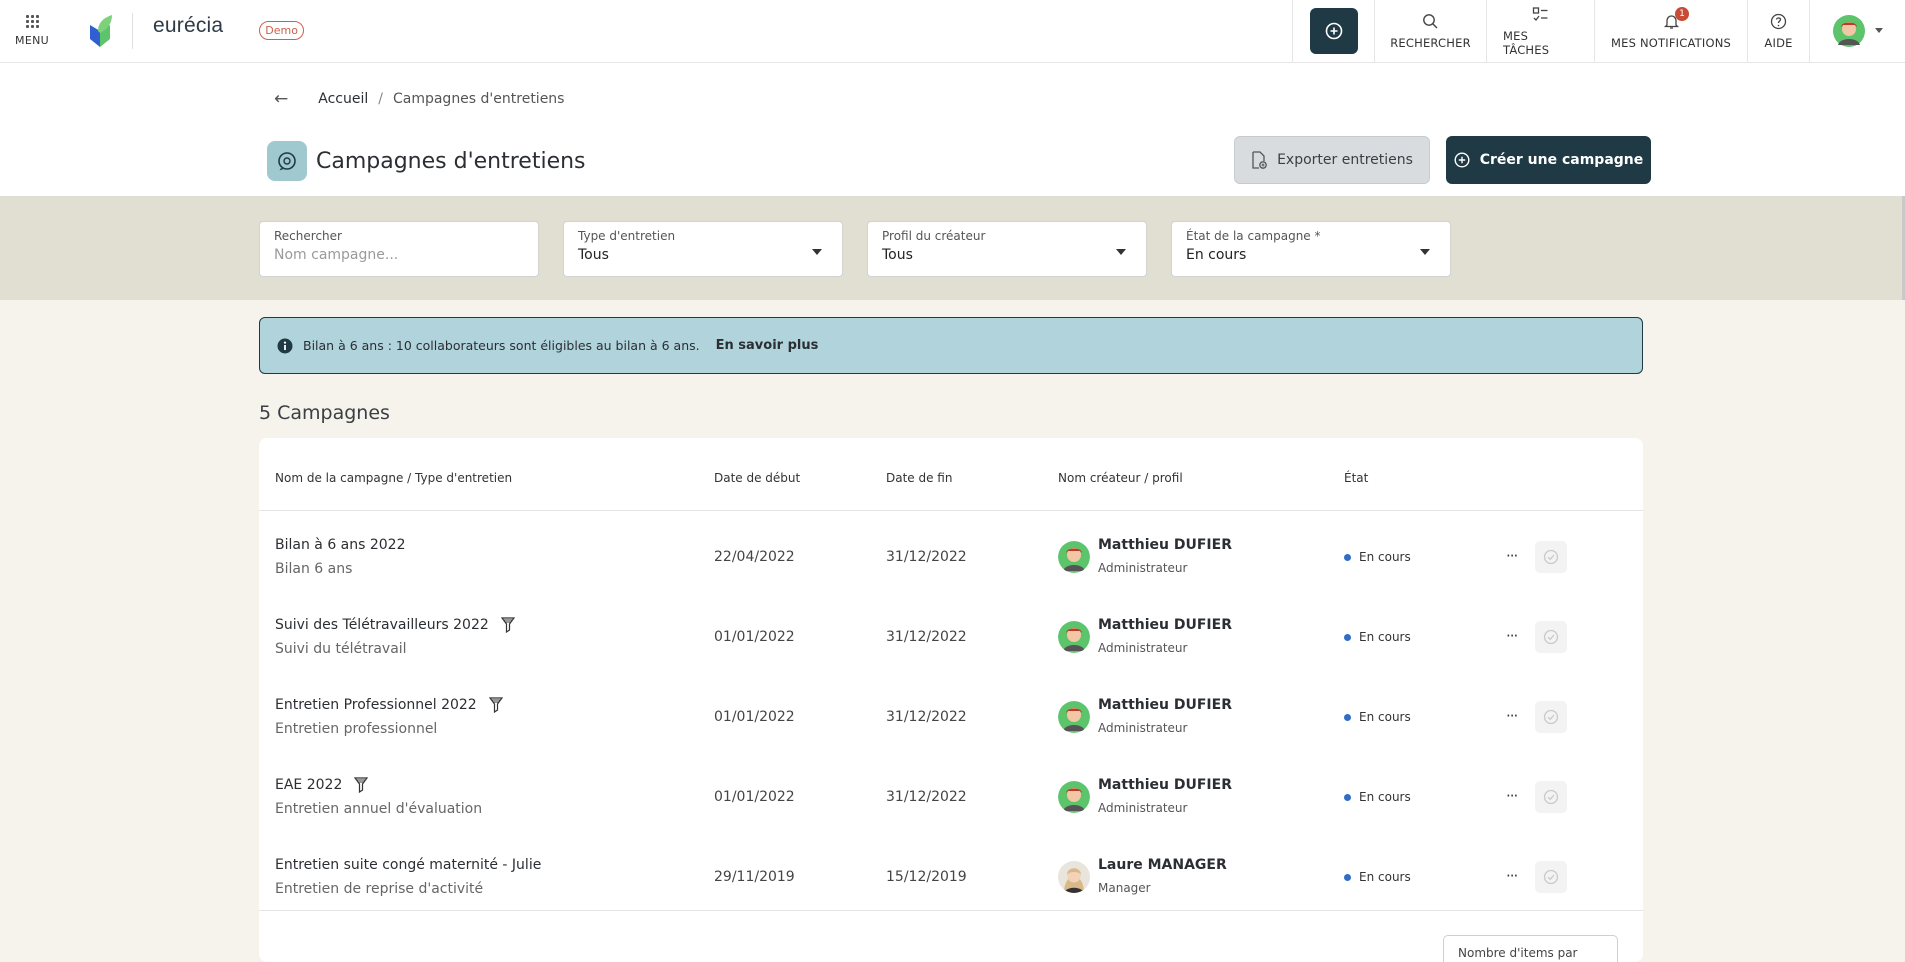 The width and height of the screenshot is (1905, 962). What do you see at coordinates (1671, 42) in the screenshot?
I see `notifications-nav-label: MES NOTIFICATIONS` at bounding box center [1671, 42].